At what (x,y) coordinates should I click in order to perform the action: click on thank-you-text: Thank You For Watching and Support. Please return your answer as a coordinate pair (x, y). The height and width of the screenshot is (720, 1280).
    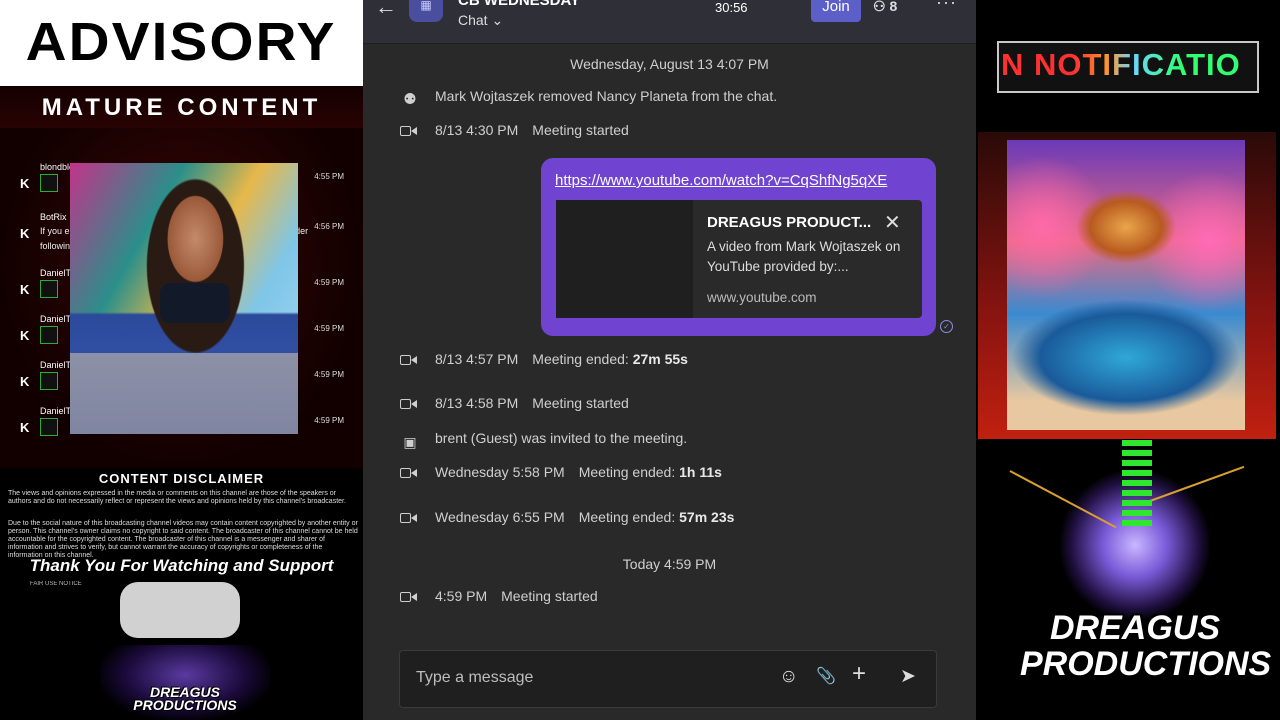
    Looking at the image, I should click on (181, 565).